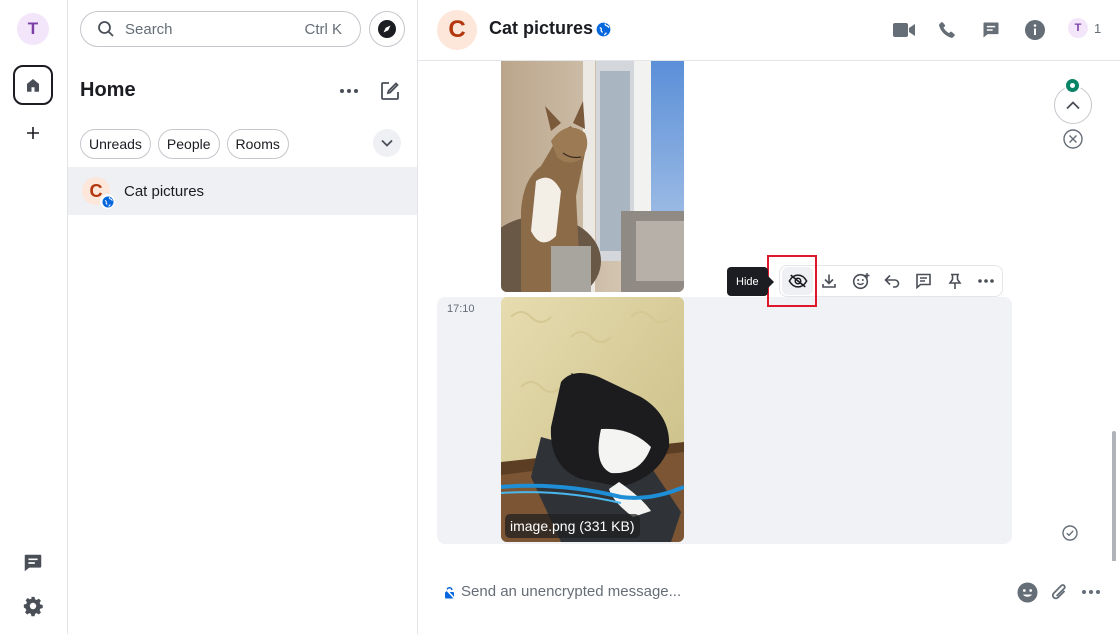  I want to click on download-icon, so click(829, 281).